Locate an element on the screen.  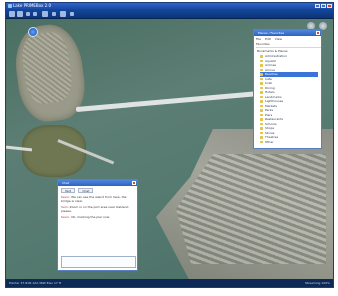
places-item-label: Shops is located at coordinates (270, 128).